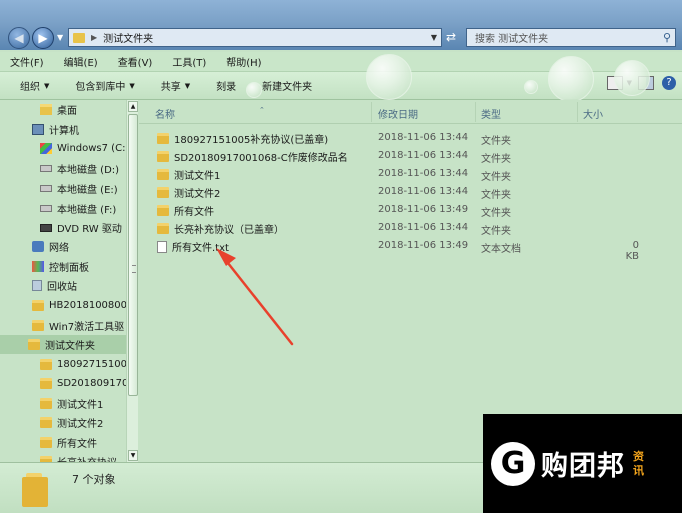 This screenshot has width=682, height=513. Describe the element at coordinates (94, 479) in the screenshot. I see `object-count: 7 个对象` at that location.